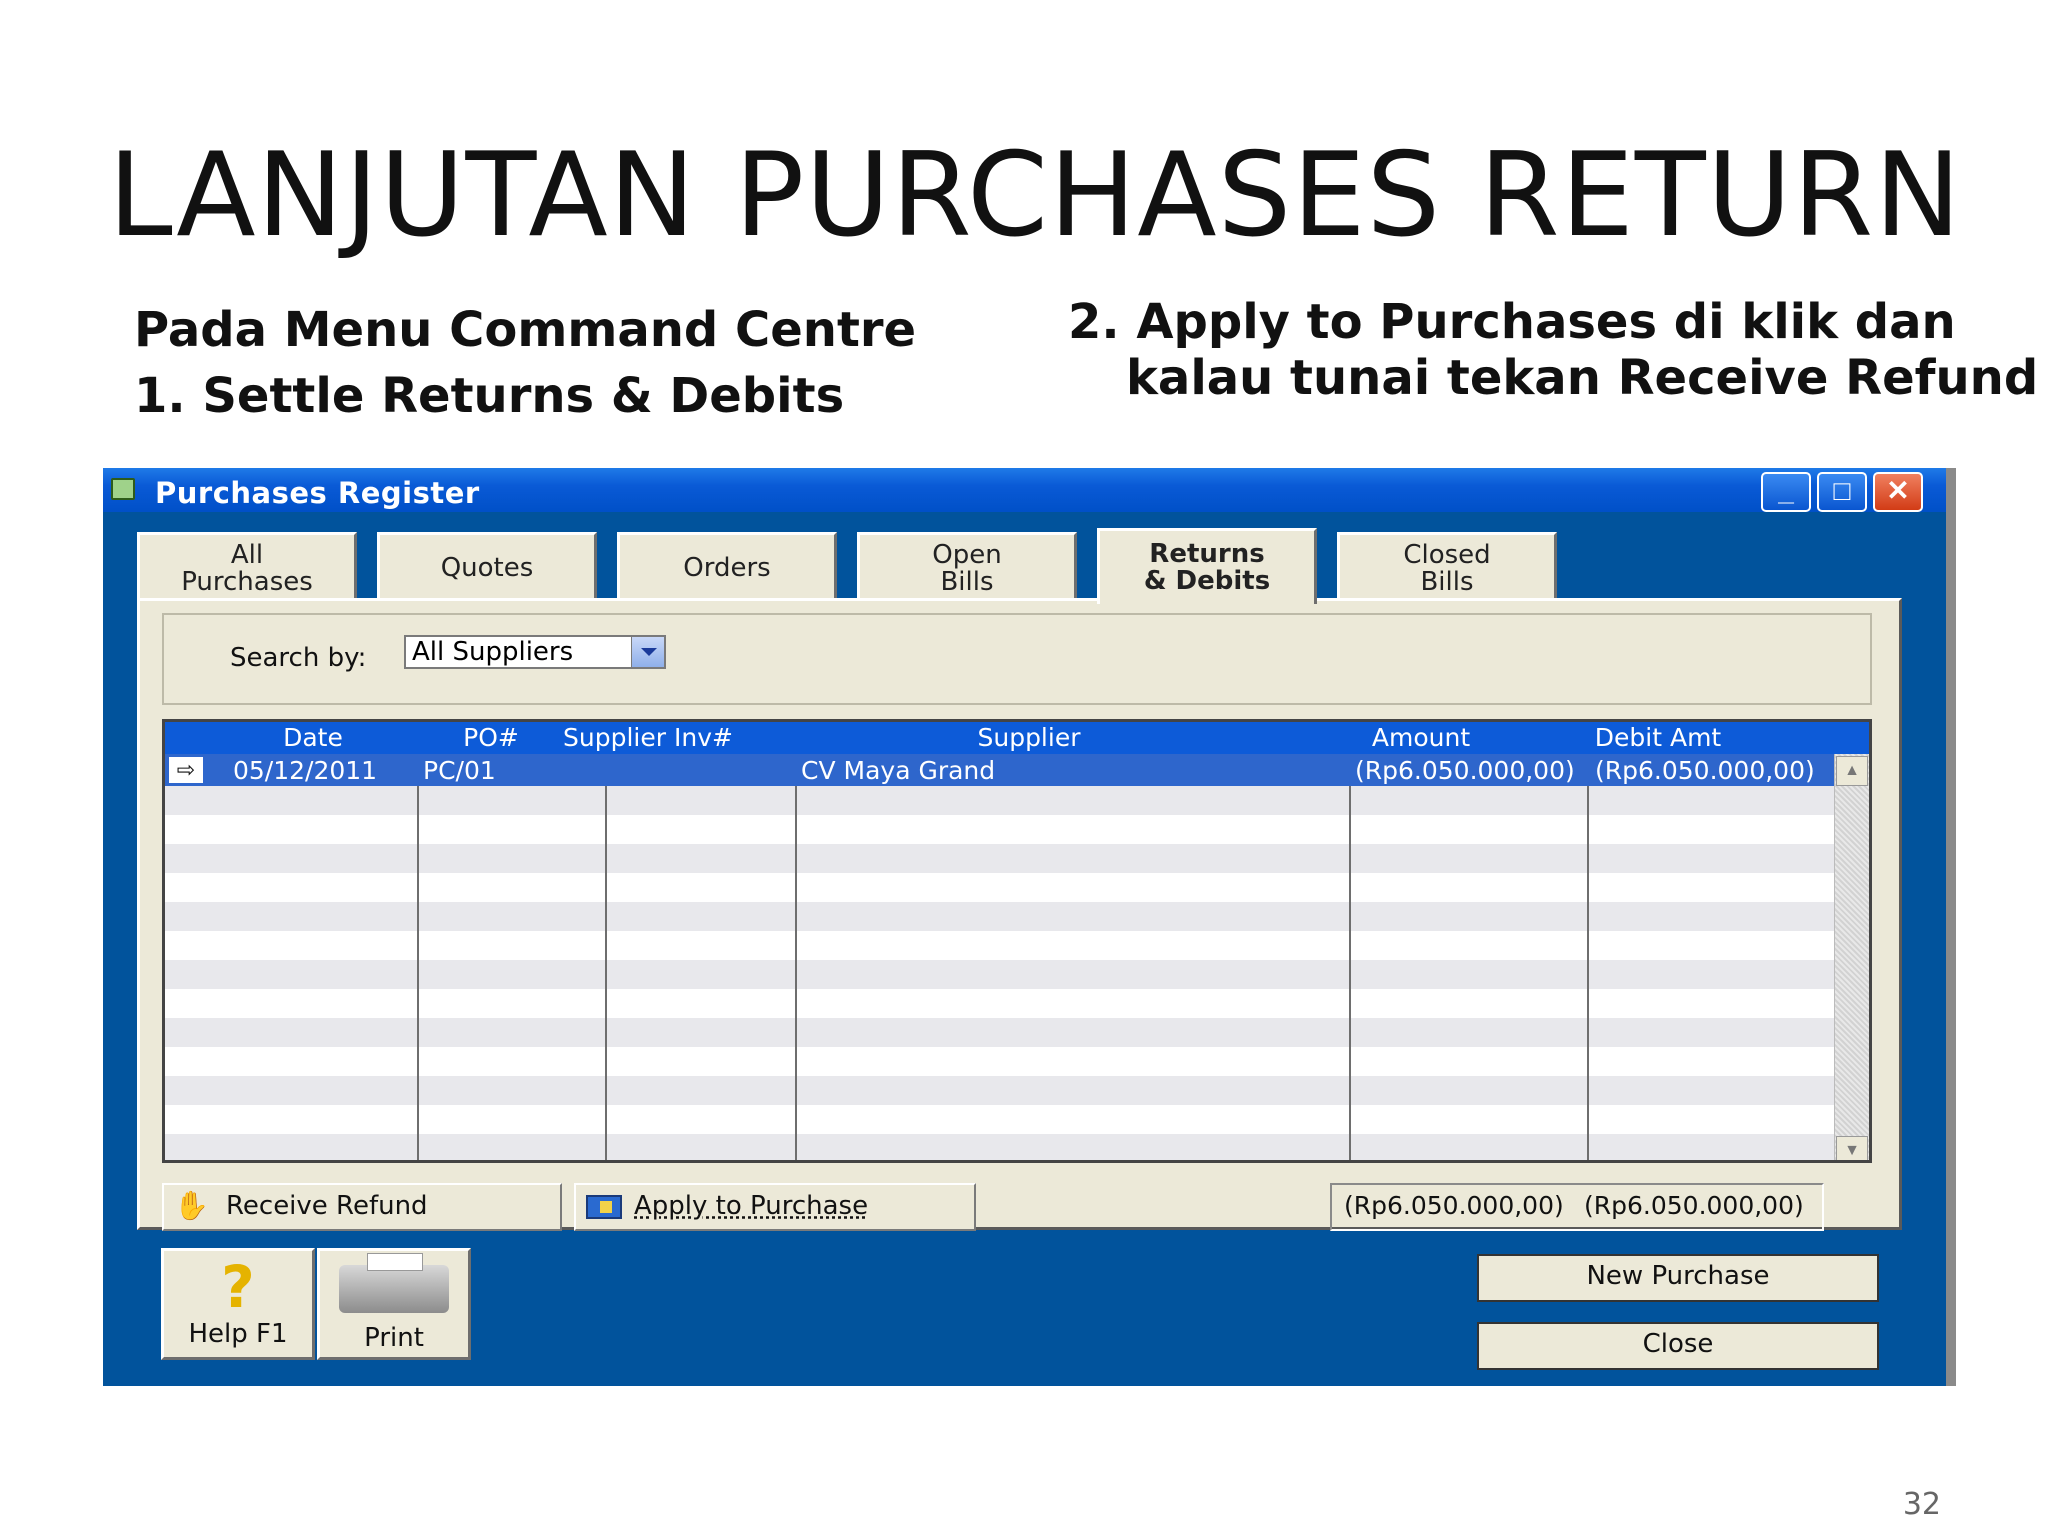 The width and height of the screenshot is (2048, 1536). Describe the element at coordinates (1035, 195) in the screenshot. I see `slide-title: LANJUTAN PURCHASES RETURN` at that location.